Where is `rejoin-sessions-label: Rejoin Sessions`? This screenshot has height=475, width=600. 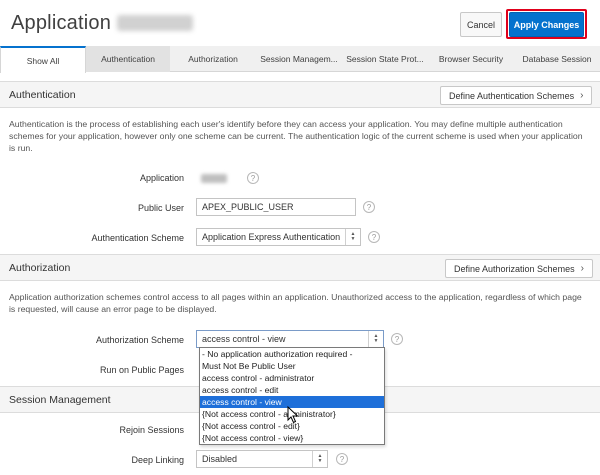
rejoin-sessions-label: Rejoin Sessions is located at coordinates (151, 430).